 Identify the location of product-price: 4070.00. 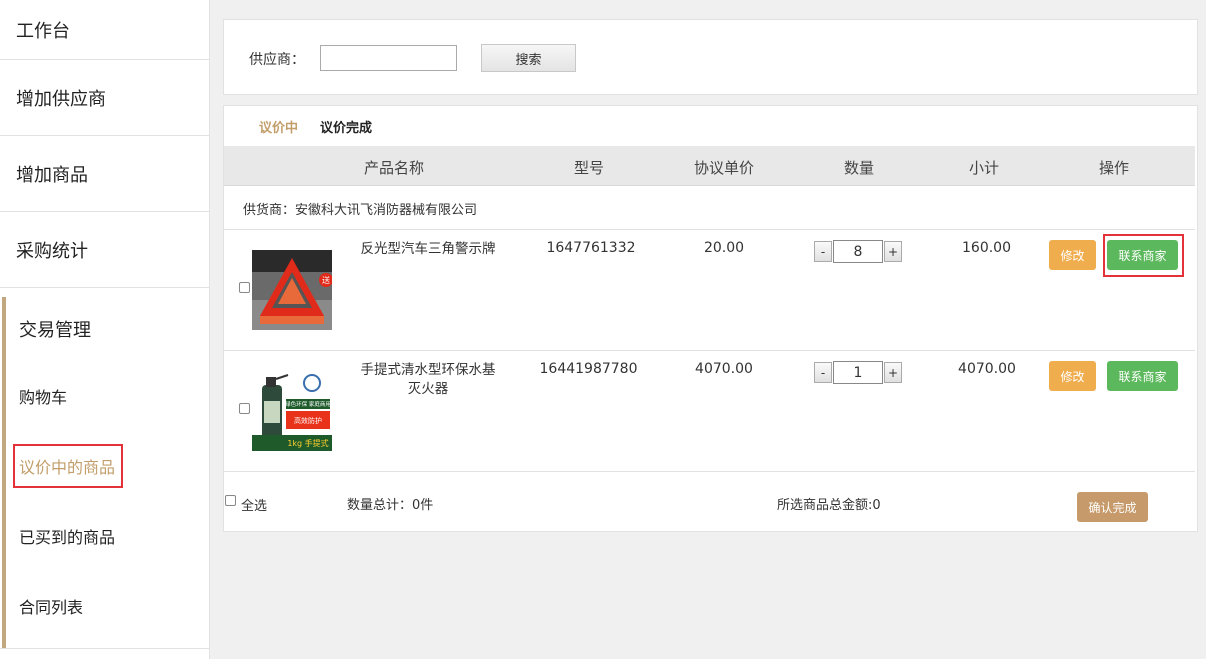
(724, 369).